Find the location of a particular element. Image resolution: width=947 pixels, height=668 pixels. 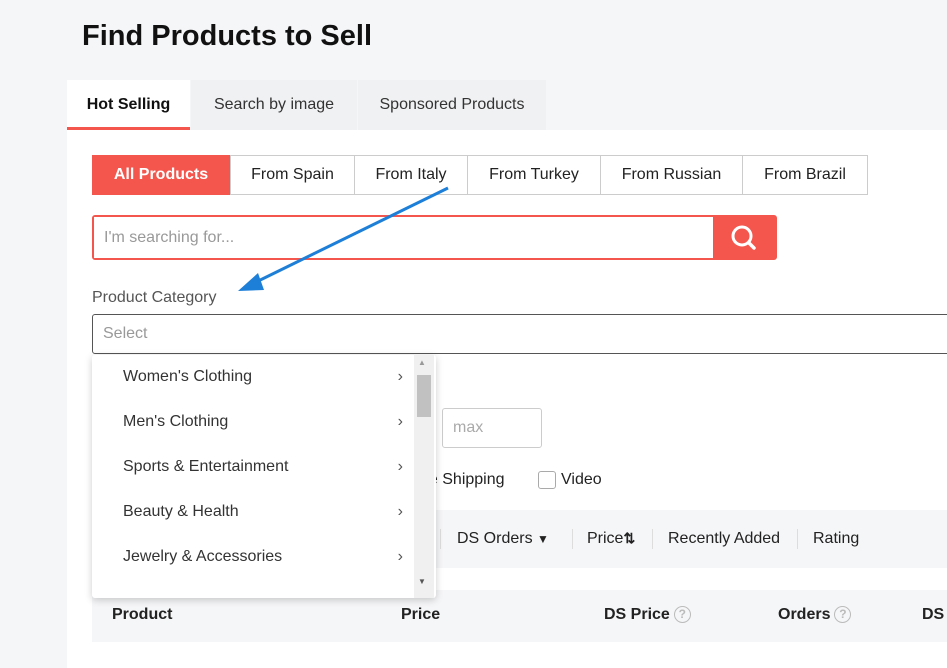

search-button is located at coordinates (744, 237).